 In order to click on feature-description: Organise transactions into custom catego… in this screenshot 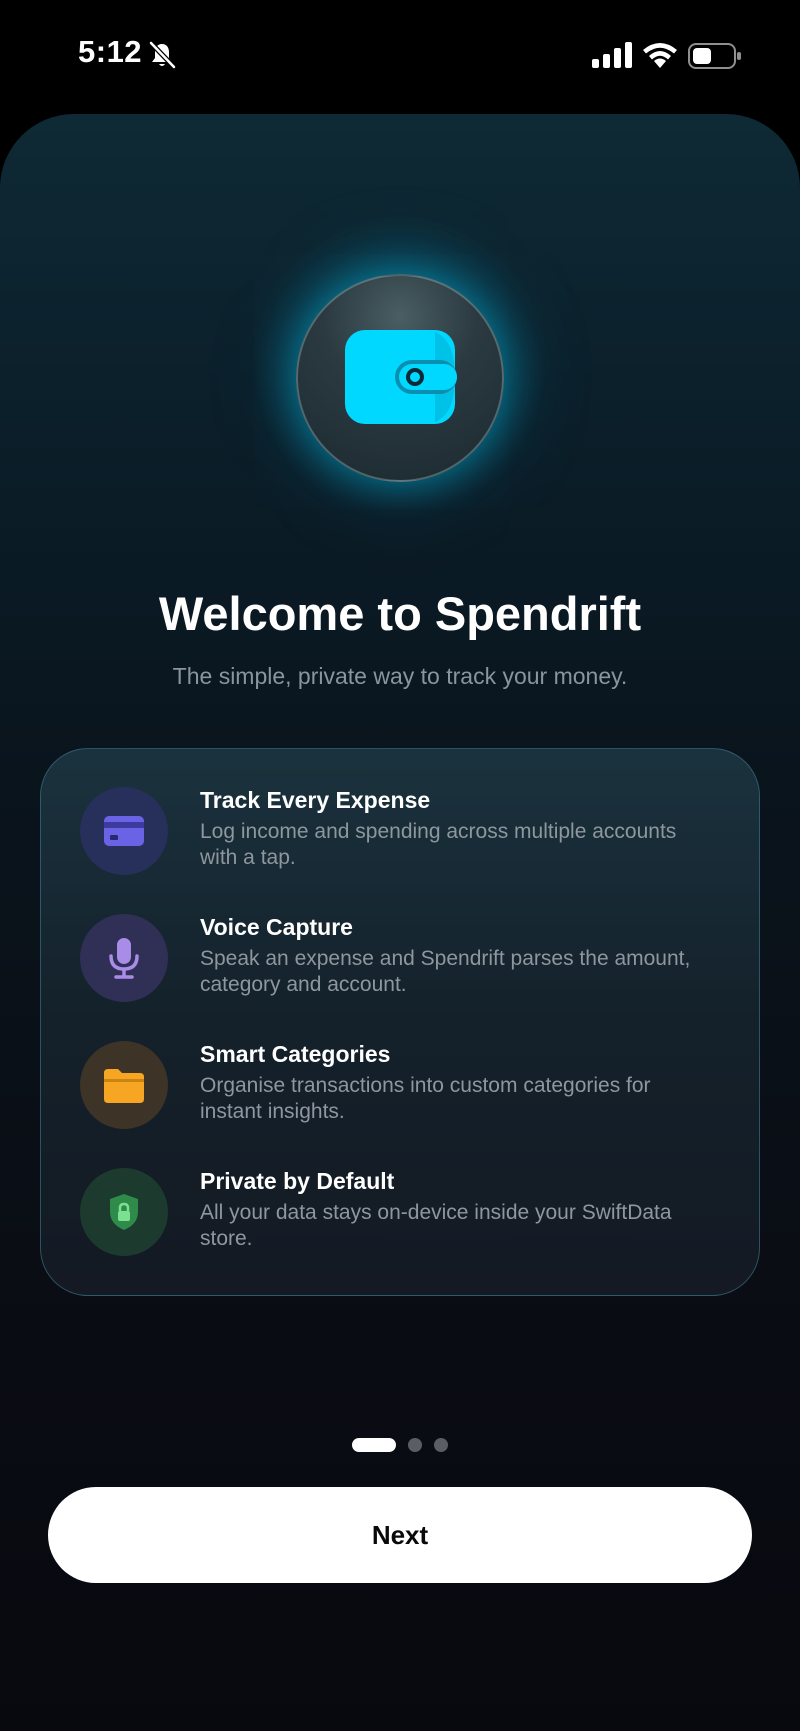, I will do `click(425, 1098)`.